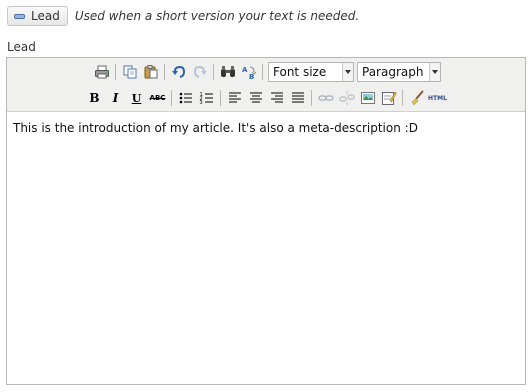 This screenshot has width=532, height=392. Describe the element at coordinates (21, 47) in the screenshot. I see `field-label: Lead` at that location.